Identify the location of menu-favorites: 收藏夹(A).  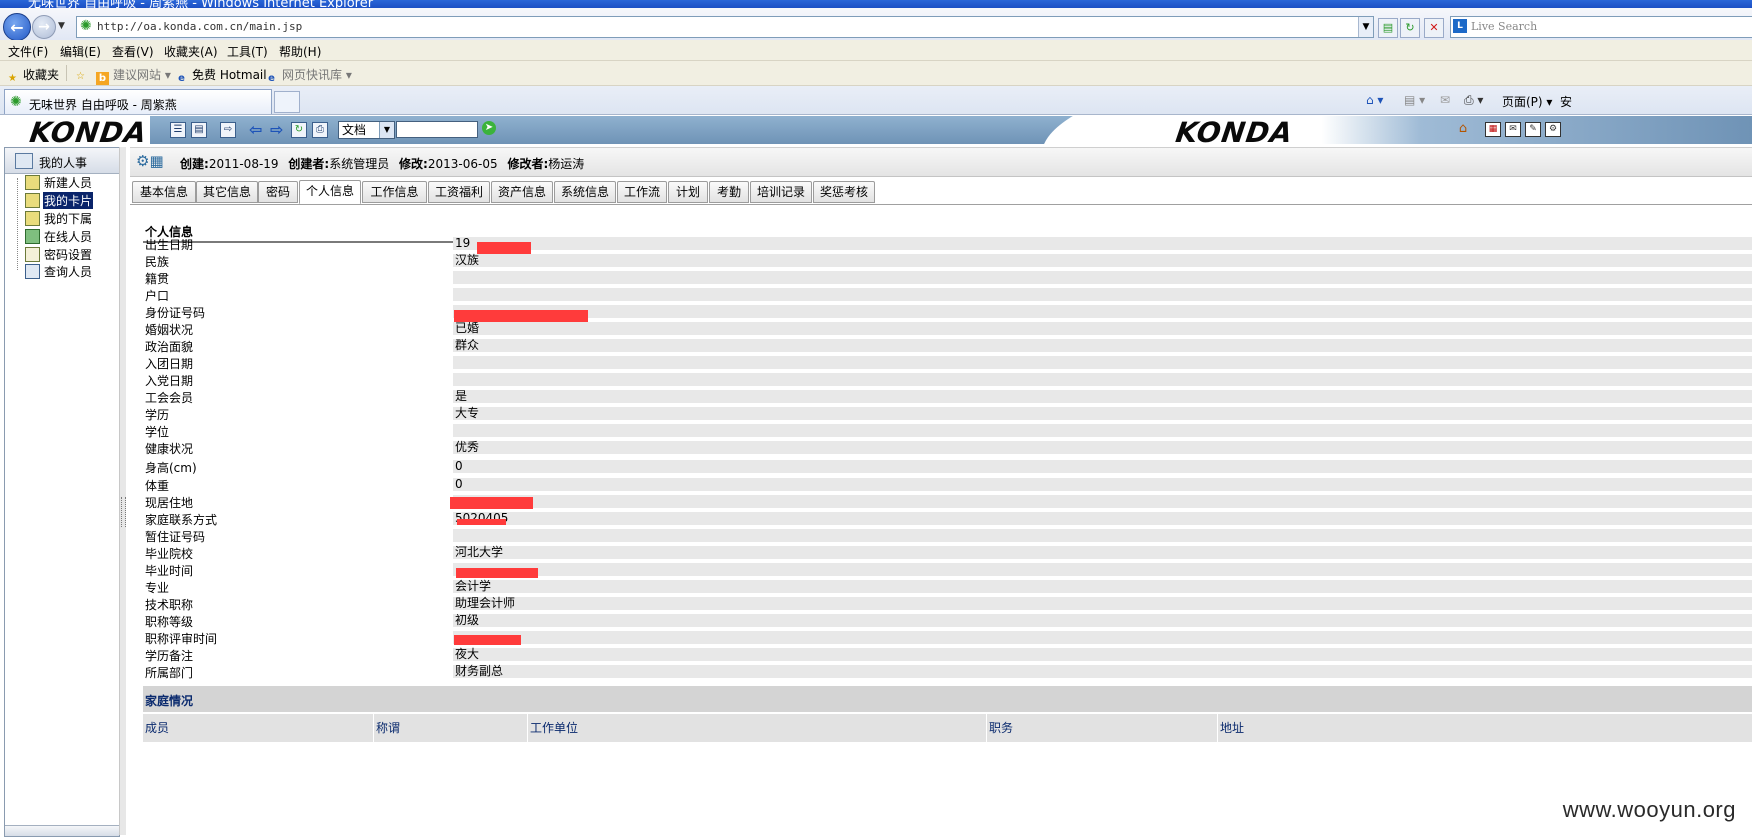
(191, 51).